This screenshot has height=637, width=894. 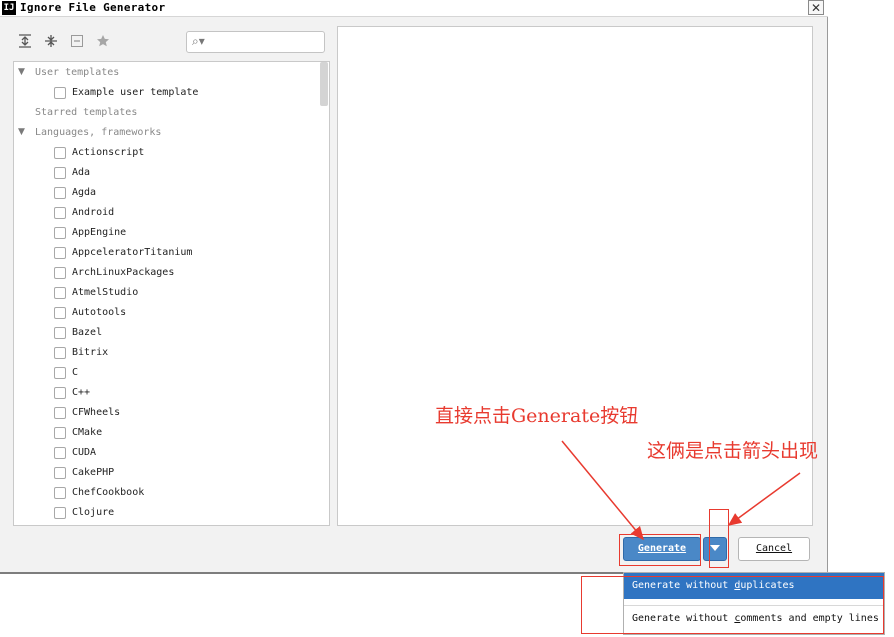 What do you see at coordinates (681, 490) in the screenshot?
I see `annotation-arrows` at bounding box center [681, 490].